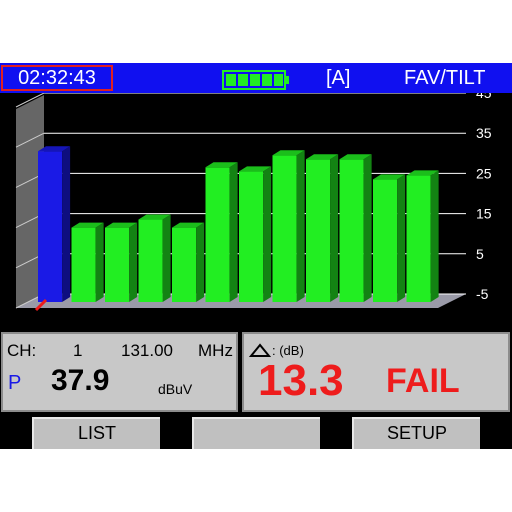 This screenshot has width=512, height=512. I want to click on mode-indicator: [A], so click(338, 78).